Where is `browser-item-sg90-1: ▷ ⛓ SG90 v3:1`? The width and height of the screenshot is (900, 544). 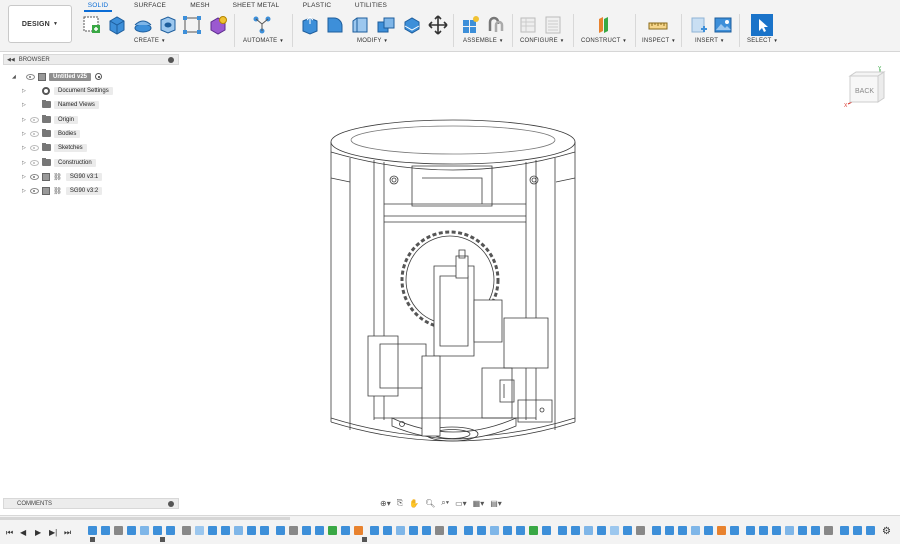
browser-item-sg90-1: ▷ ⛓ SG90 v3:1 is located at coordinates (62, 176).